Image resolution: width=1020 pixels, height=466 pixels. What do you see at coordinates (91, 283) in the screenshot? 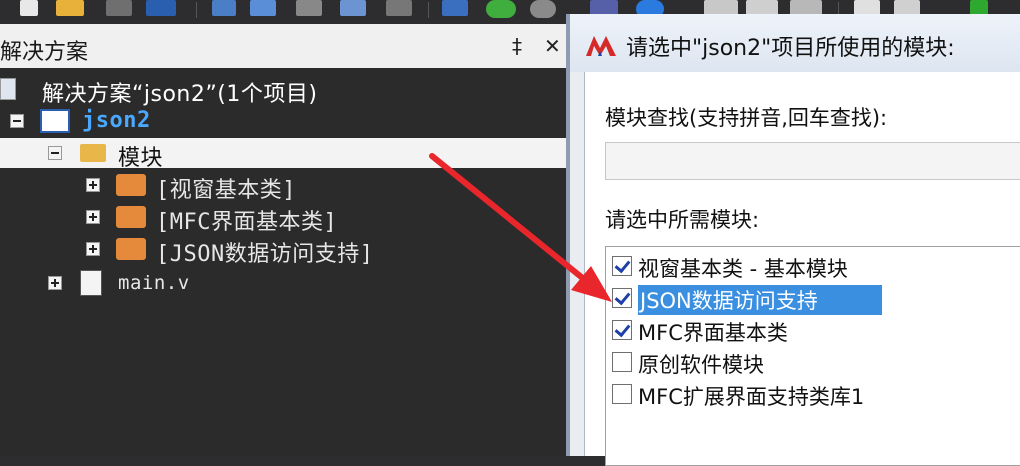
I see `file-icon` at bounding box center [91, 283].